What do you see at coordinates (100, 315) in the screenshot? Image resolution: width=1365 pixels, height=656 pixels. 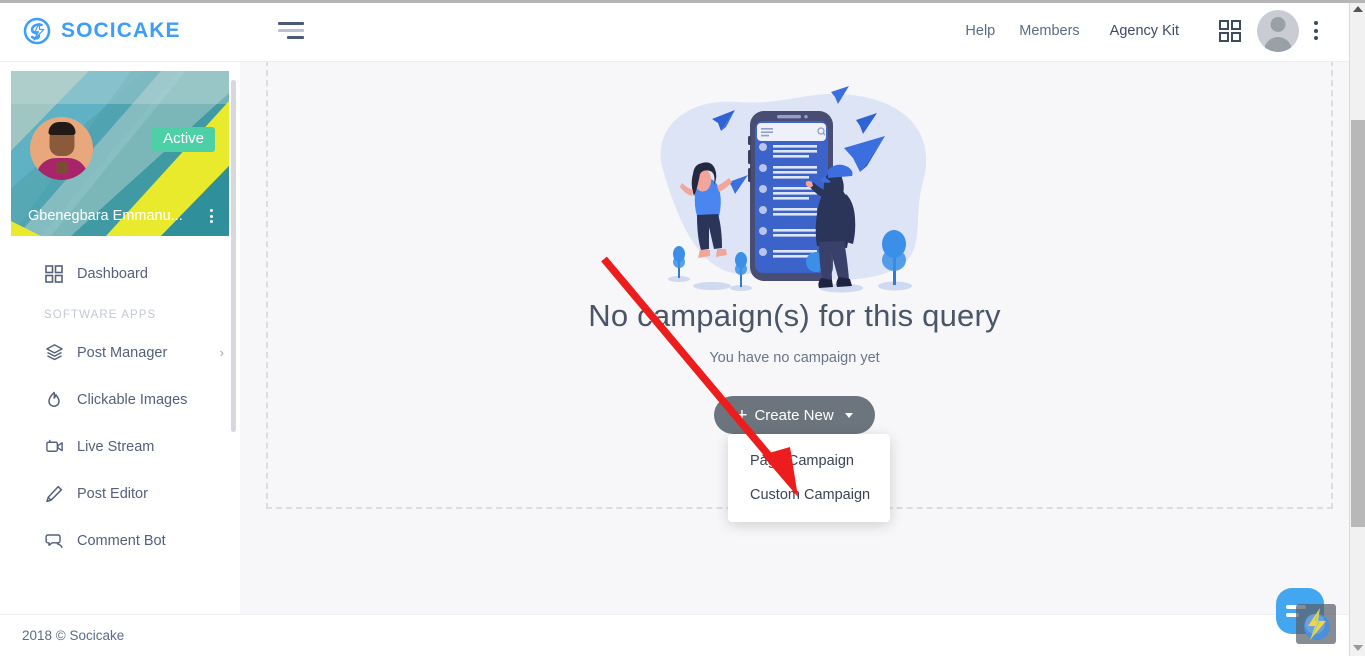 I see `sidebar-section-label: SOFTWARE APPS` at bounding box center [100, 315].